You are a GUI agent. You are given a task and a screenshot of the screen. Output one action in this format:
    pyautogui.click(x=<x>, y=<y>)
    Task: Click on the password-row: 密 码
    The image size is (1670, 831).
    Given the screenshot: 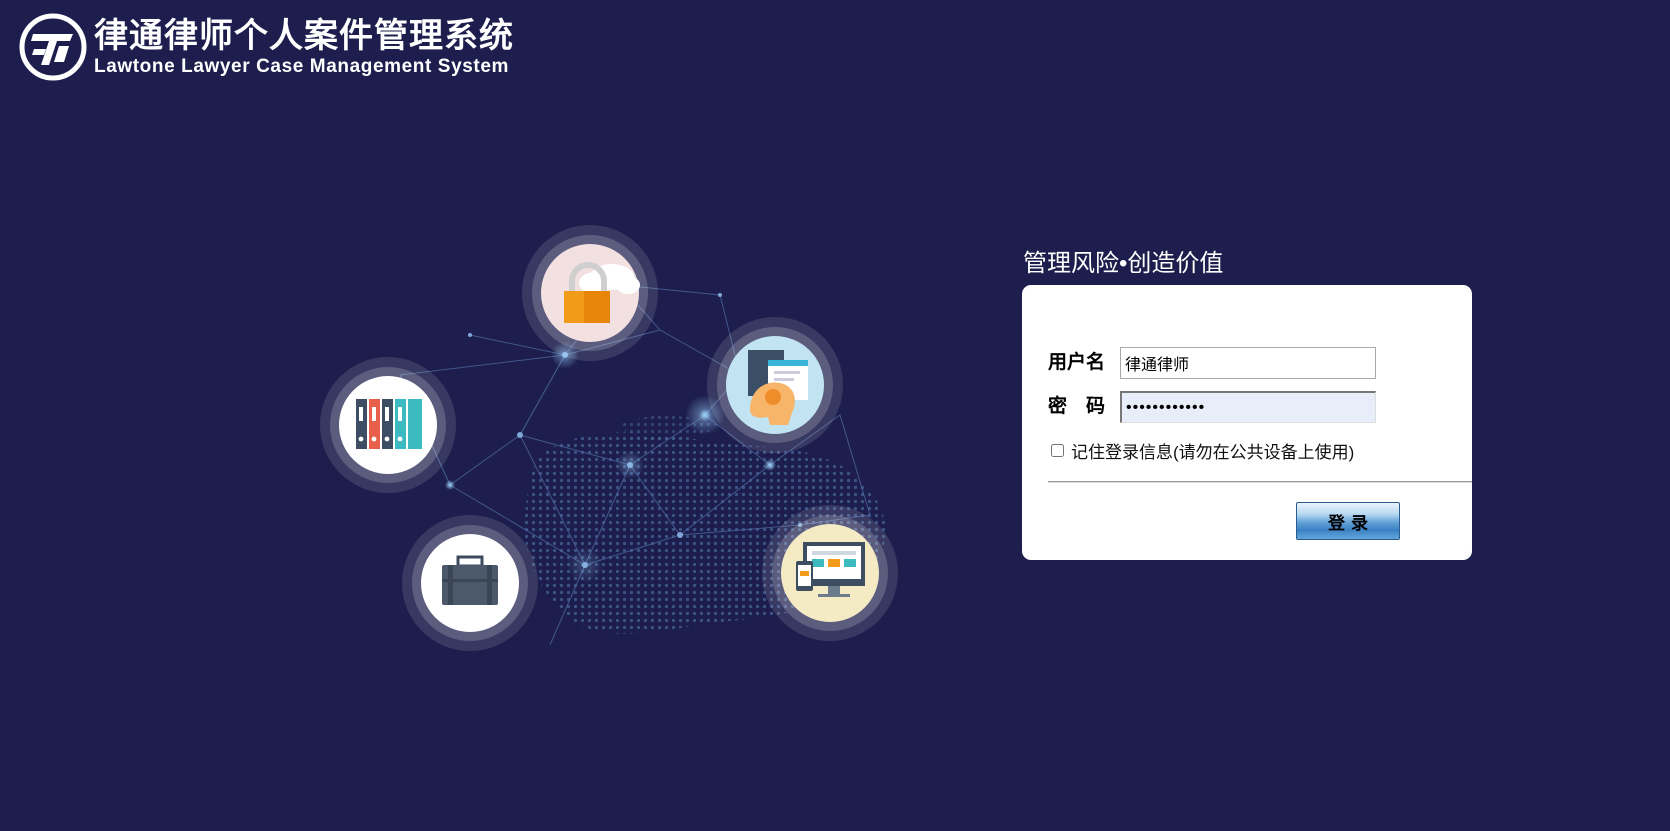 What is the action you would take?
    pyautogui.click(x=1212, y=407)
    